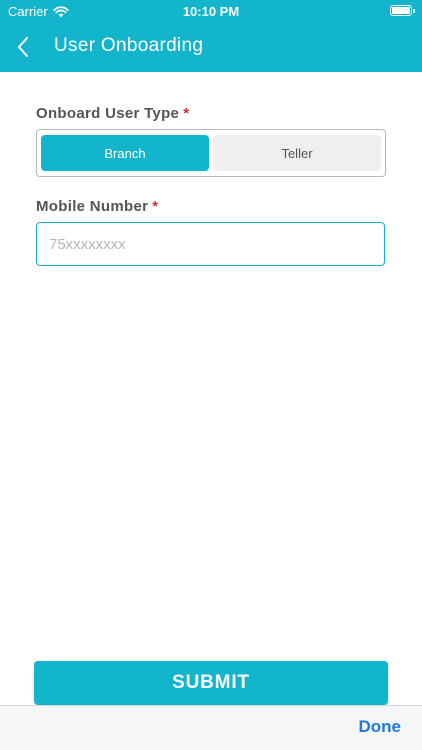  What do you see at coordinates (125, 153) in the screenshot?
I see `segment-branch: Branch` at bounding box center [125, 153].